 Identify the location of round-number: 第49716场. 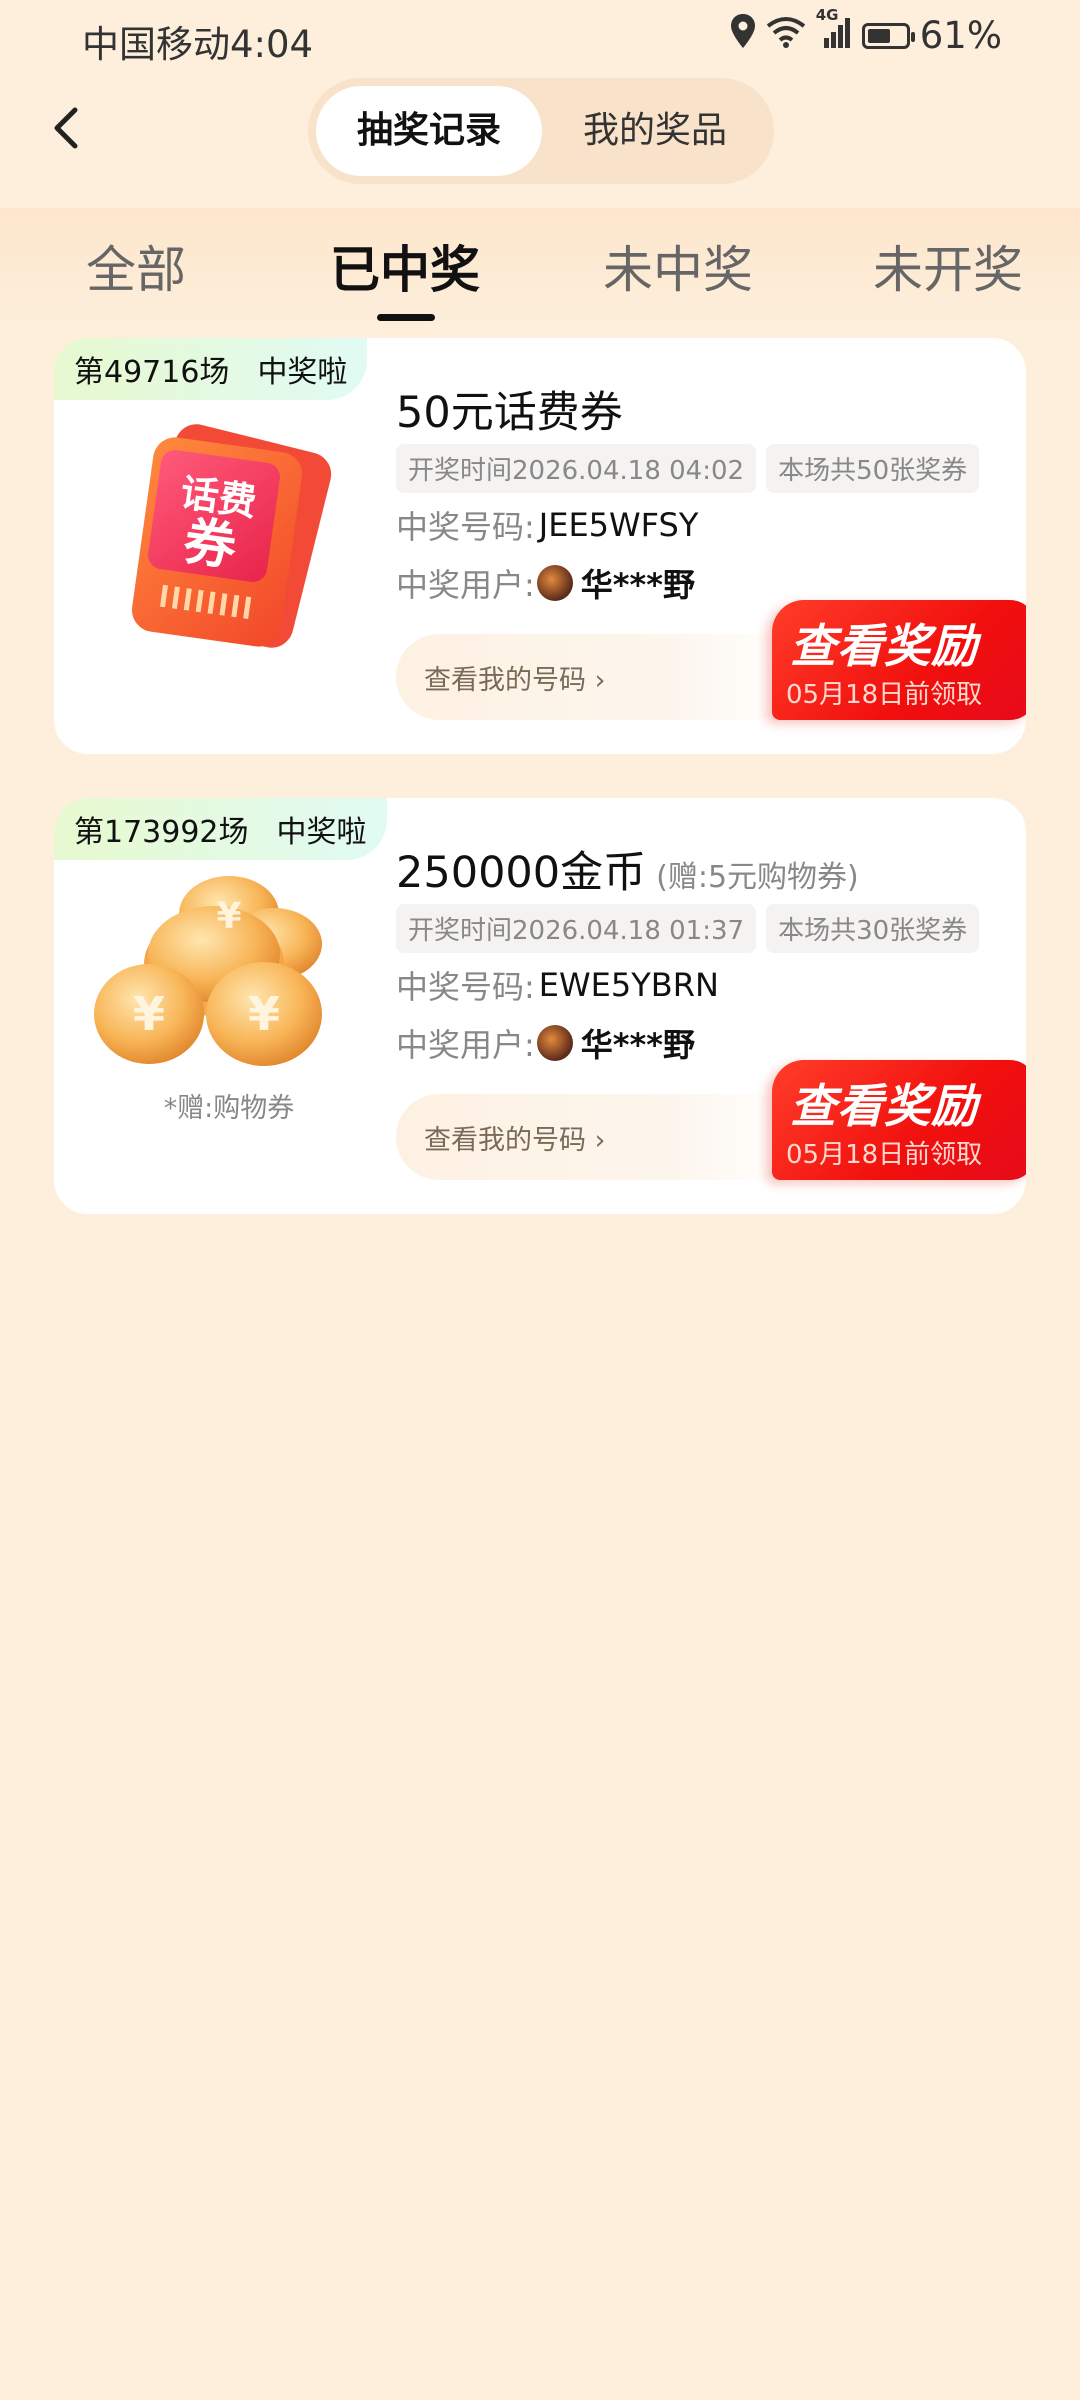
(152, 372).